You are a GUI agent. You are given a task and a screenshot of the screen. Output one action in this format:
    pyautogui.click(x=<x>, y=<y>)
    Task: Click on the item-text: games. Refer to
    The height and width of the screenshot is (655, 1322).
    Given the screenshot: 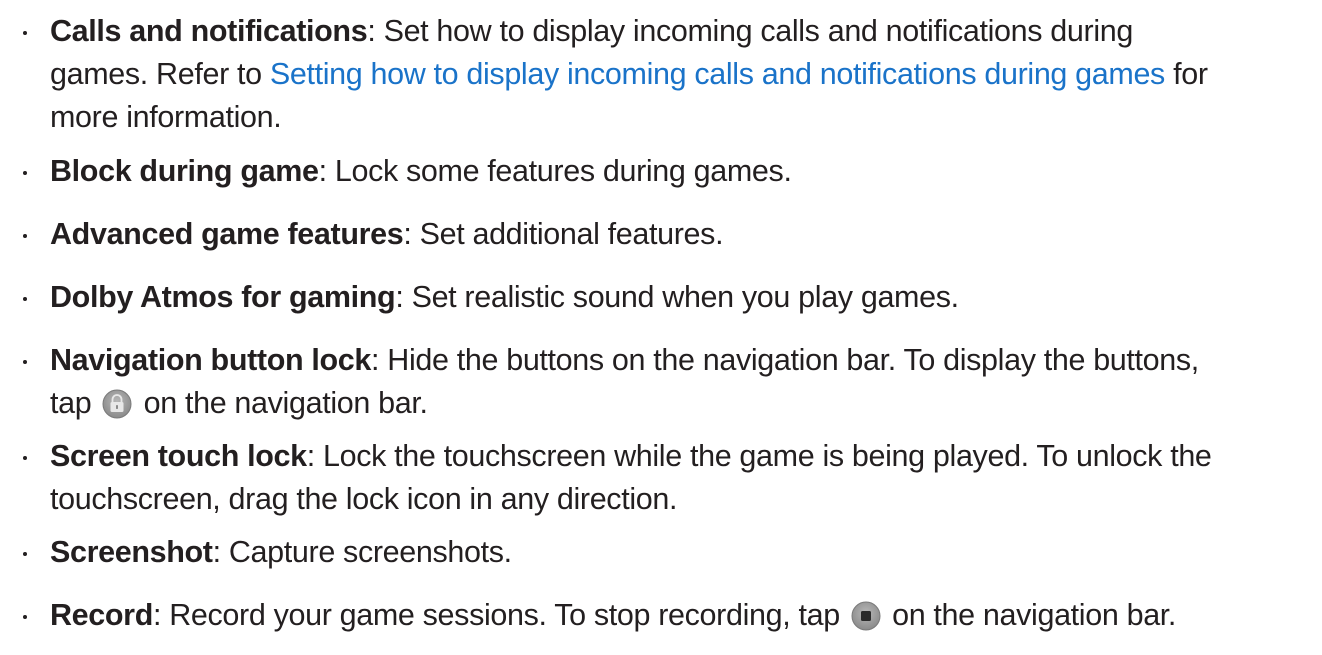 What is the action you would take?
    pyautogui.click(x=160, y=74)
    